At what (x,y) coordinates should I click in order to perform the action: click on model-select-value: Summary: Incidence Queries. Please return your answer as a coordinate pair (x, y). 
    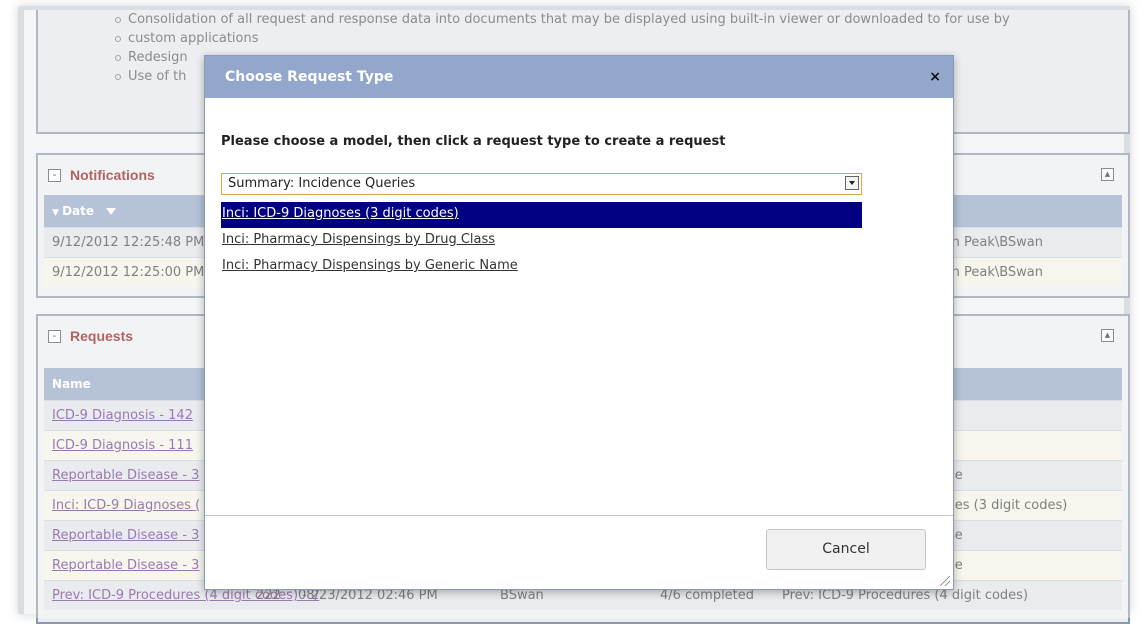
    Looking at the image, I should click on (322, 183).